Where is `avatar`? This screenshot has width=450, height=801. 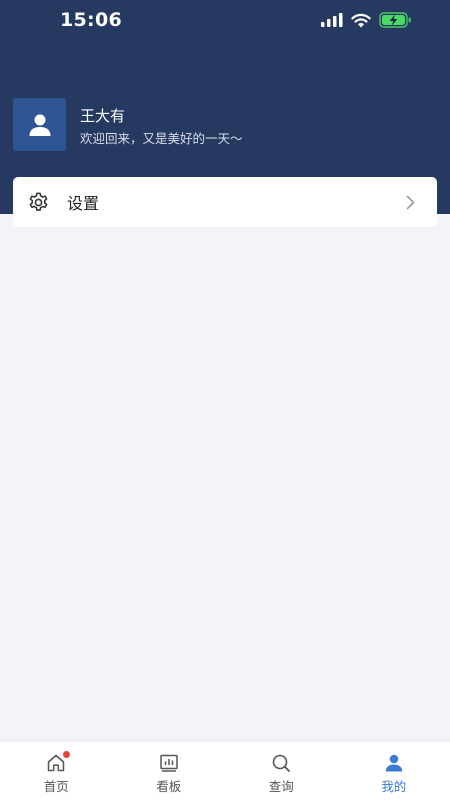 avatar is located at coordinates (39, 124).